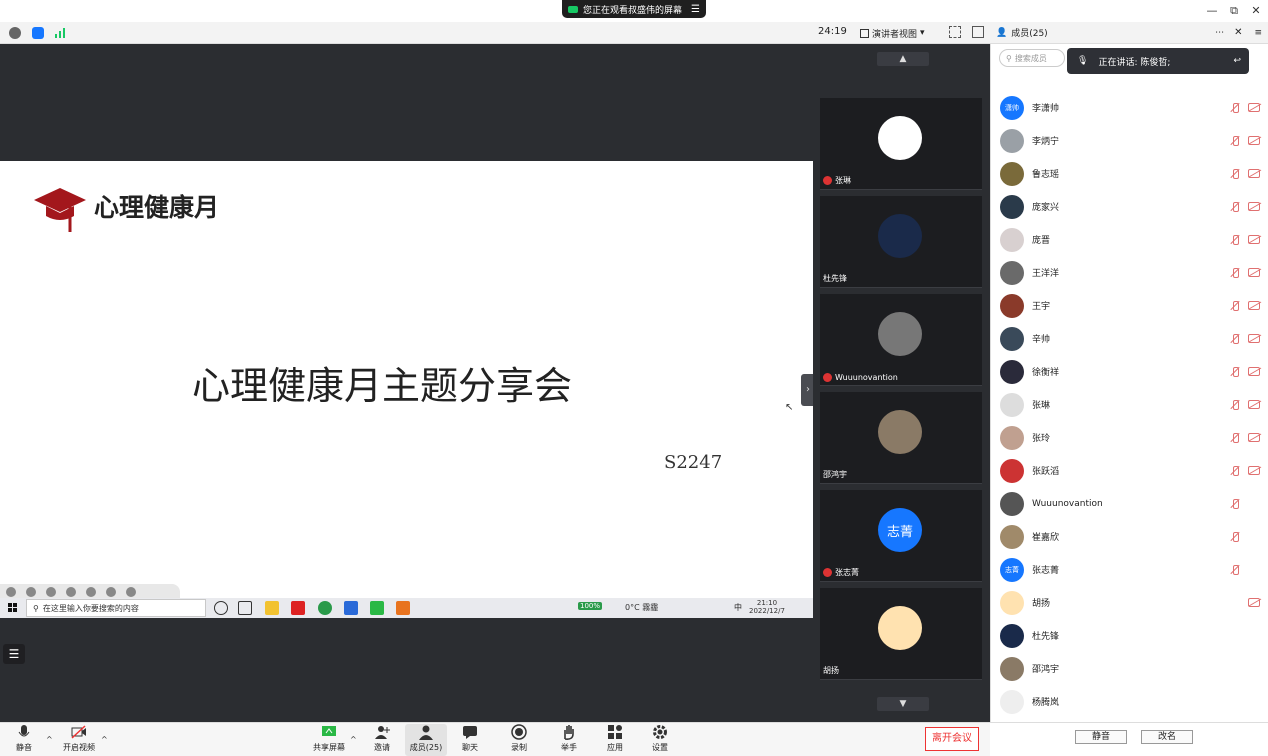  Describe the element at coordinates (901, 144) in the screenshot. I see `video-tile: 张琳` at that location.